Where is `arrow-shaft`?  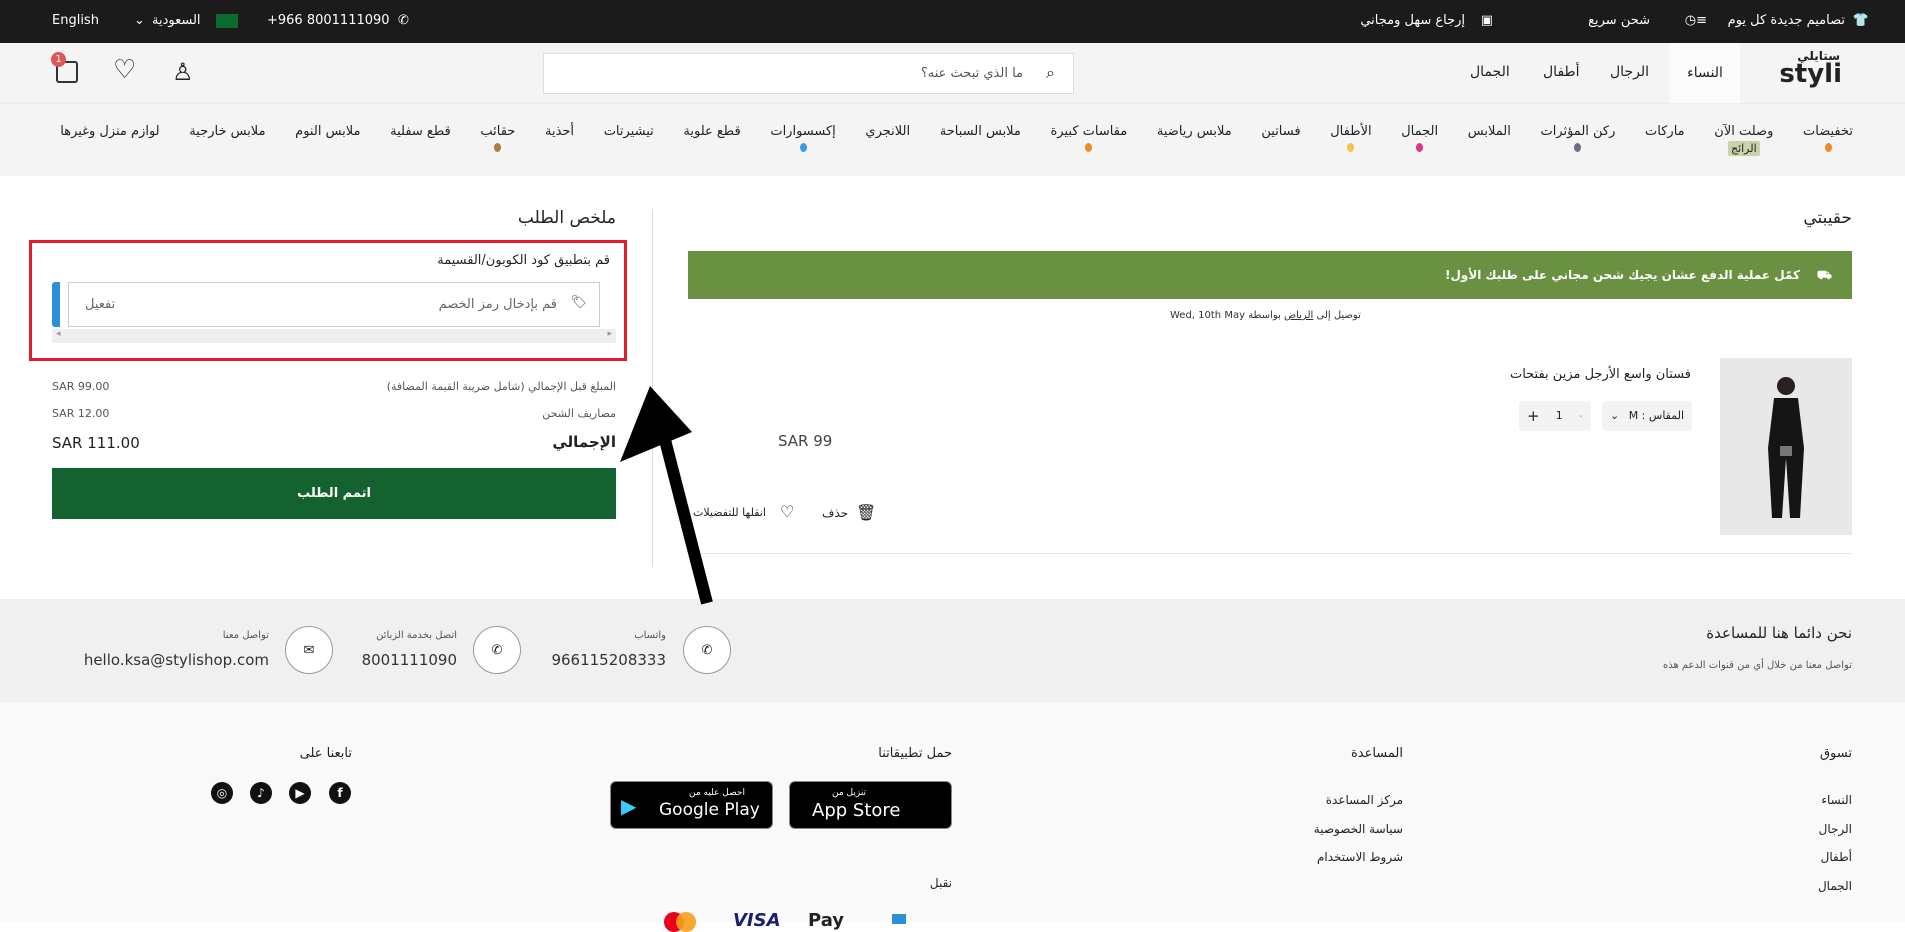
arrow-shaft is located at coordinates (686, 521).